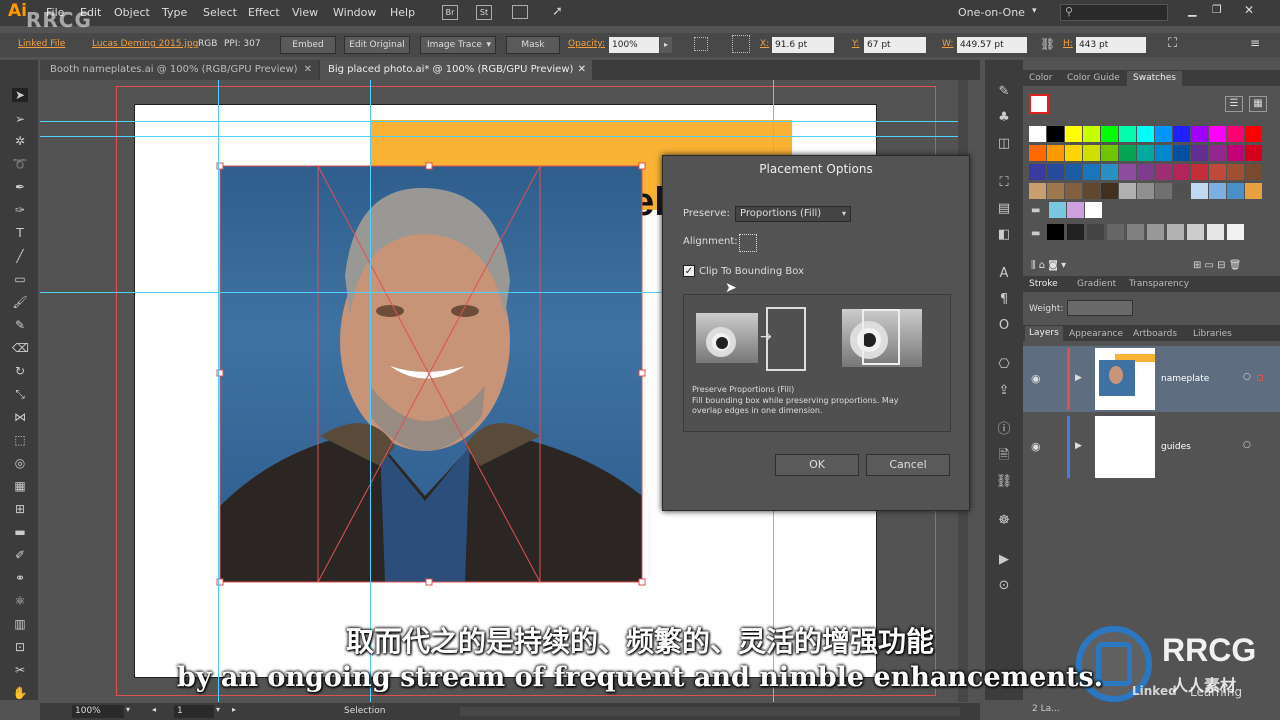 This screenshot has height=720, width=1280. I want to click on magic-wand-tool-icon: ✲, so click(20, 141).